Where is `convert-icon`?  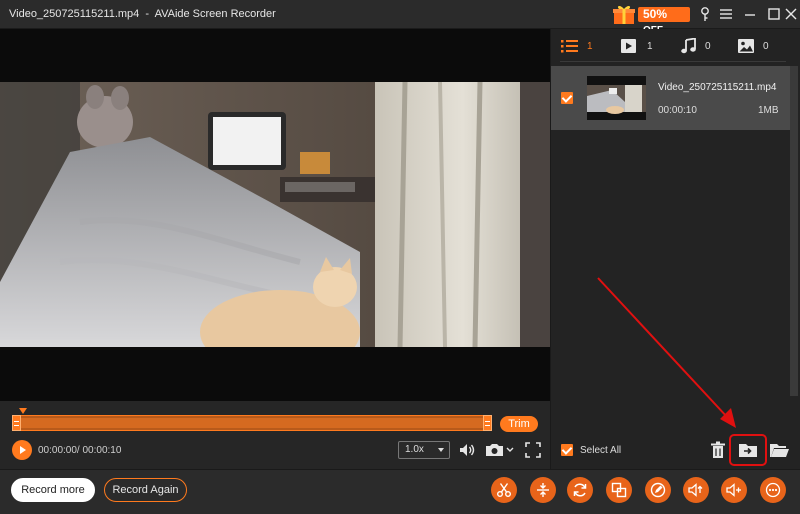 convert-icon is located at coordinates (580, 490).